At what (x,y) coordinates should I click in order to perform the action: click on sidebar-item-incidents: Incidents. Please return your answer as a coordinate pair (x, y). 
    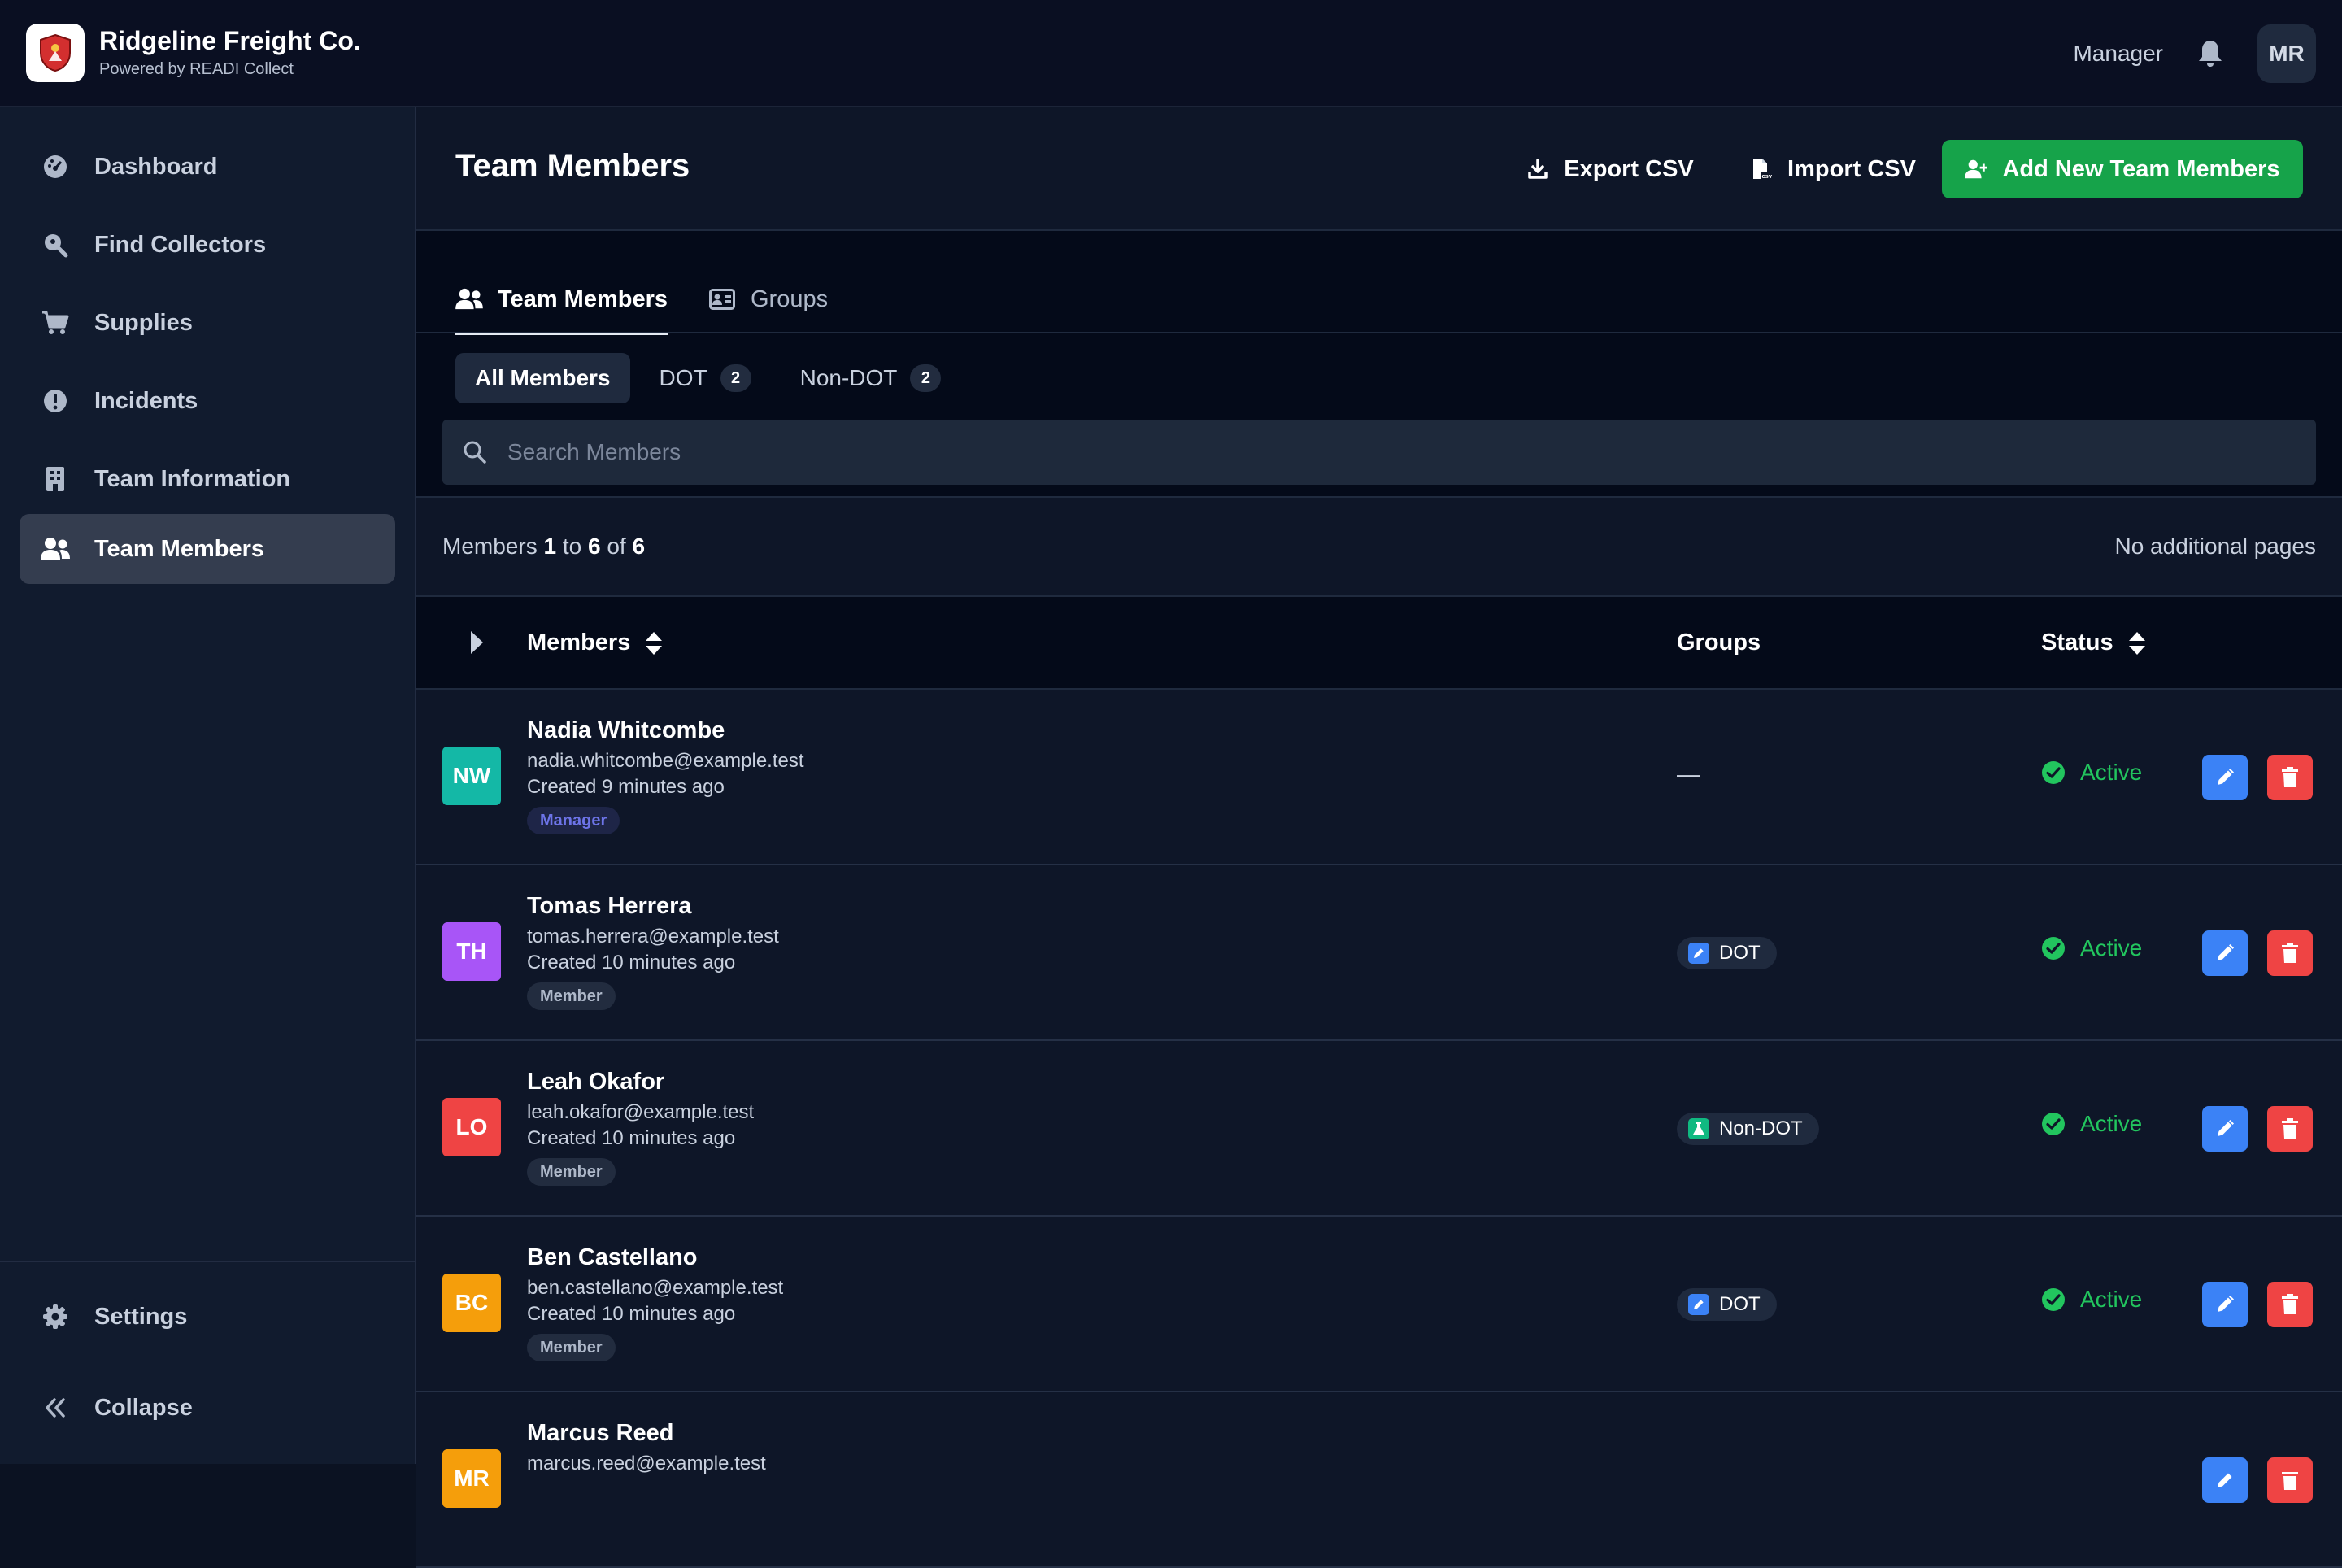
    Looking at the image, I should click on (207, 401).